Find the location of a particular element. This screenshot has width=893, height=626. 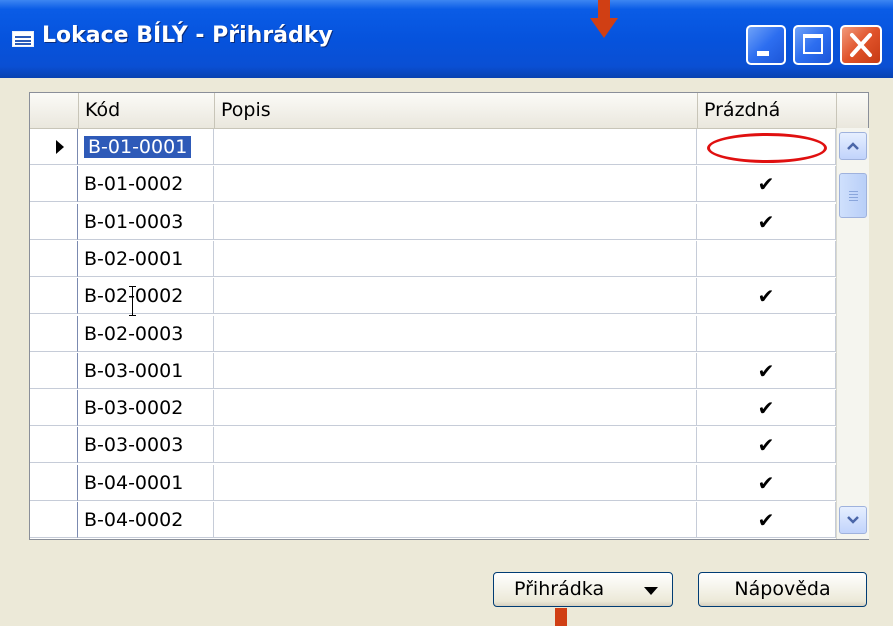

table-header: Kód Popis Prázdná is located at coordinates (449, 111).